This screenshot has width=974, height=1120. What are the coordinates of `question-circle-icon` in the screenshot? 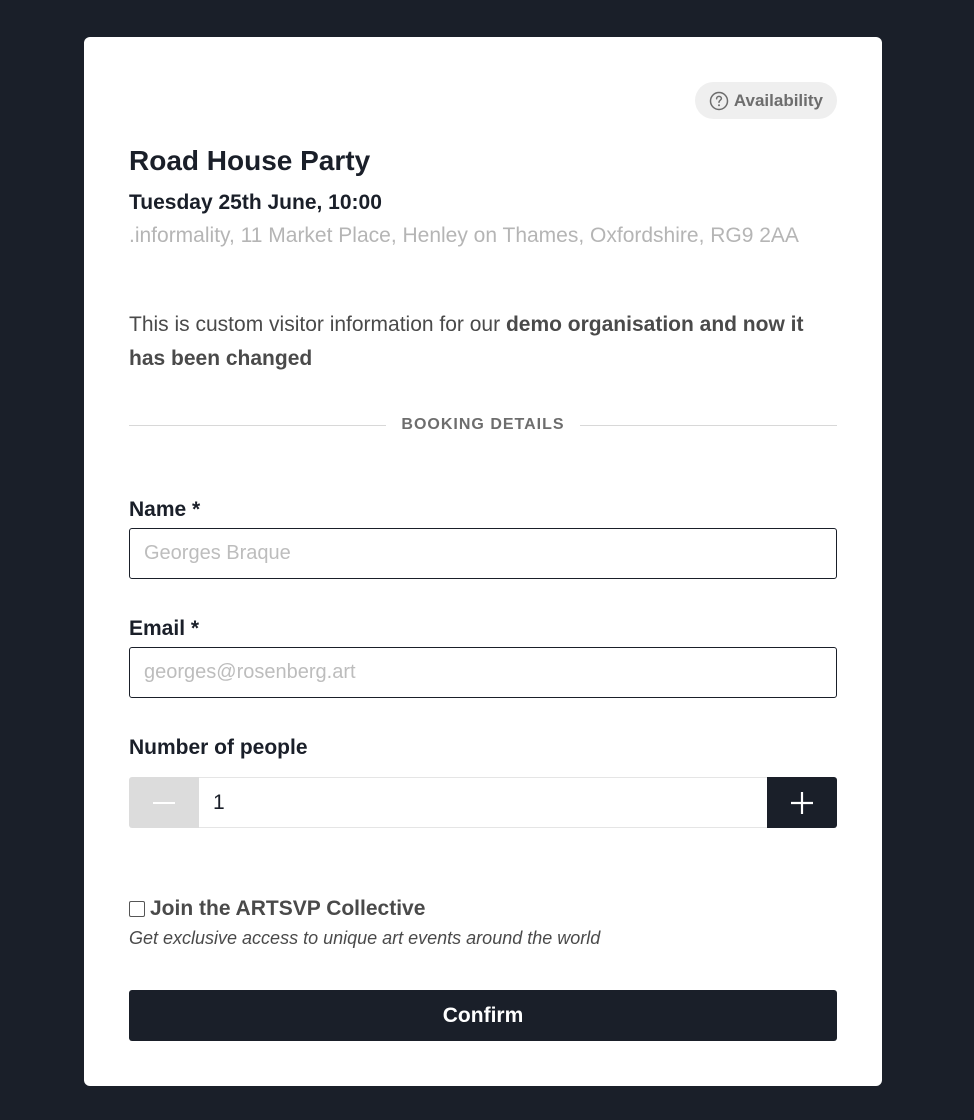 It's located at (719, 100).